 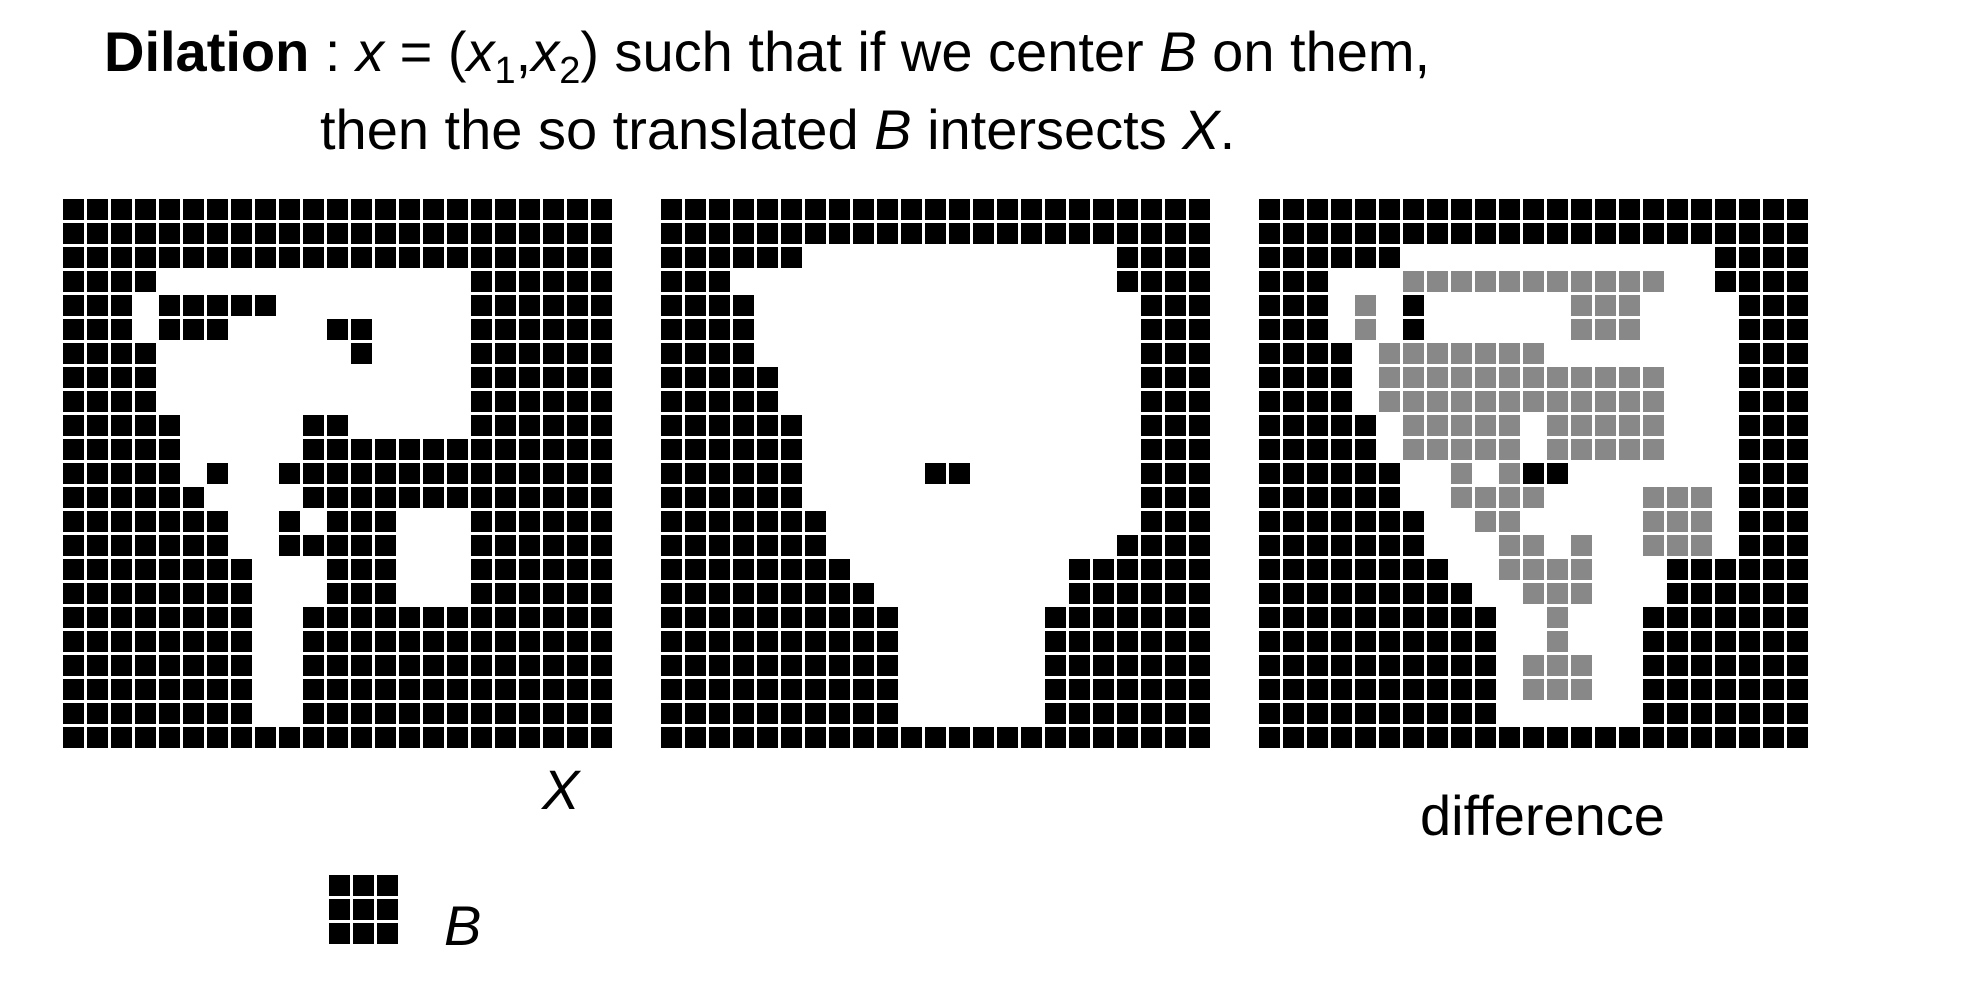 What do you see at coordinates (523, 51) in the screenshot?
I see `title-comma: ,` at bounding box center [523, 51].